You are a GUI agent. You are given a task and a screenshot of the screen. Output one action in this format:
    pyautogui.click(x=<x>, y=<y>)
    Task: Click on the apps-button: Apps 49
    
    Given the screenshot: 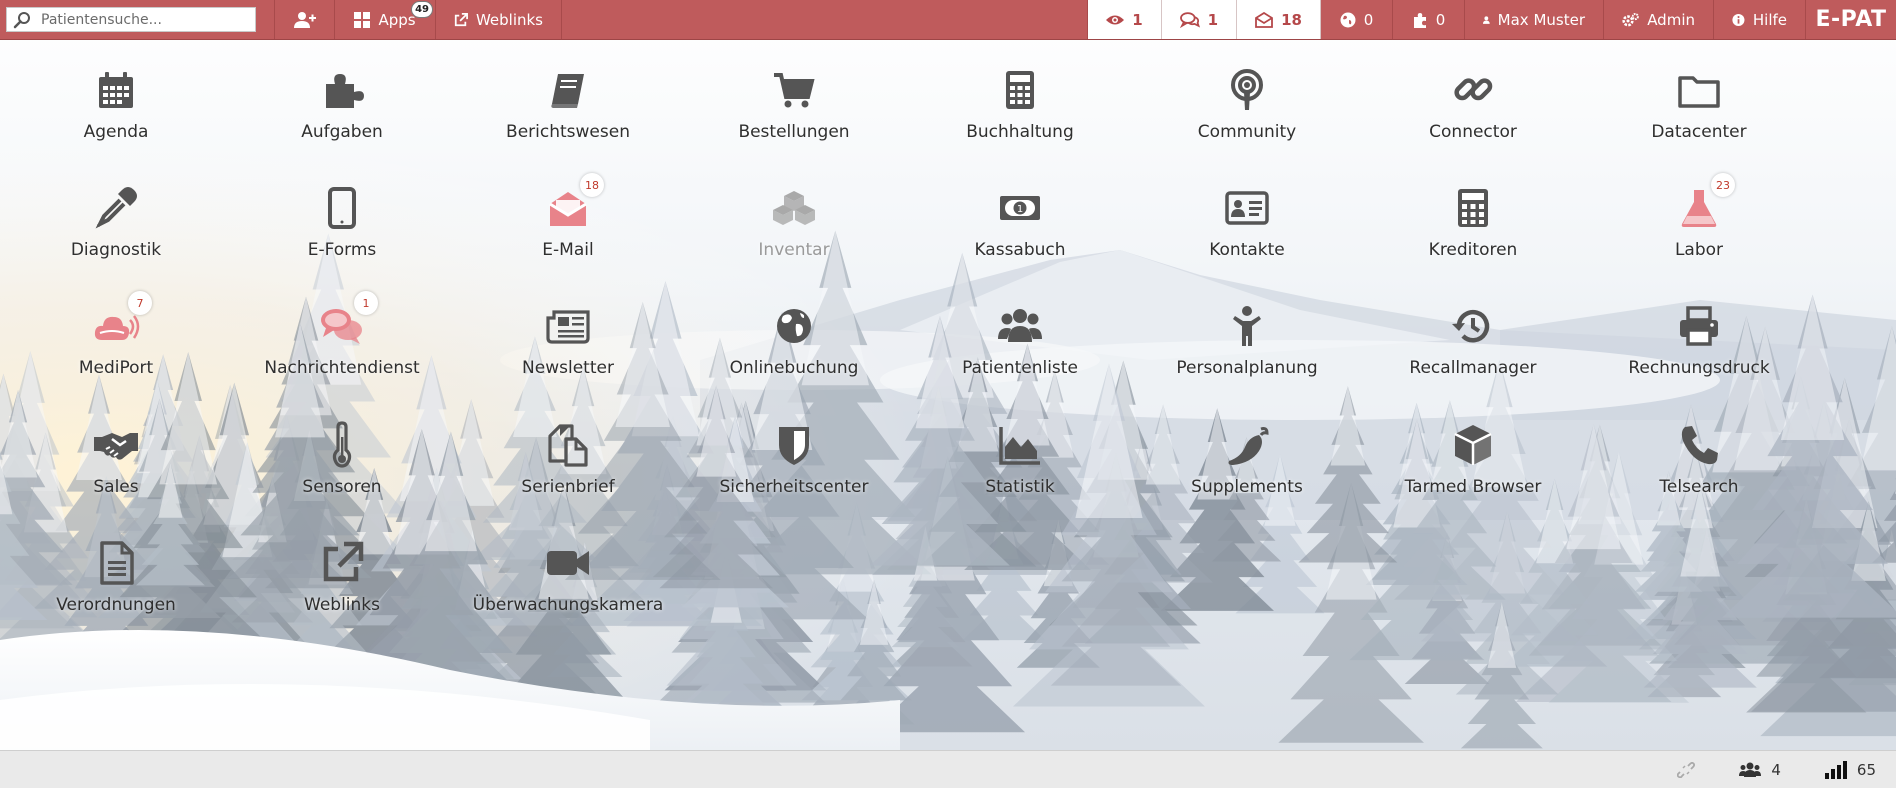 What is the action you would take?
    pyautogui.click(x=385, y=19)
    